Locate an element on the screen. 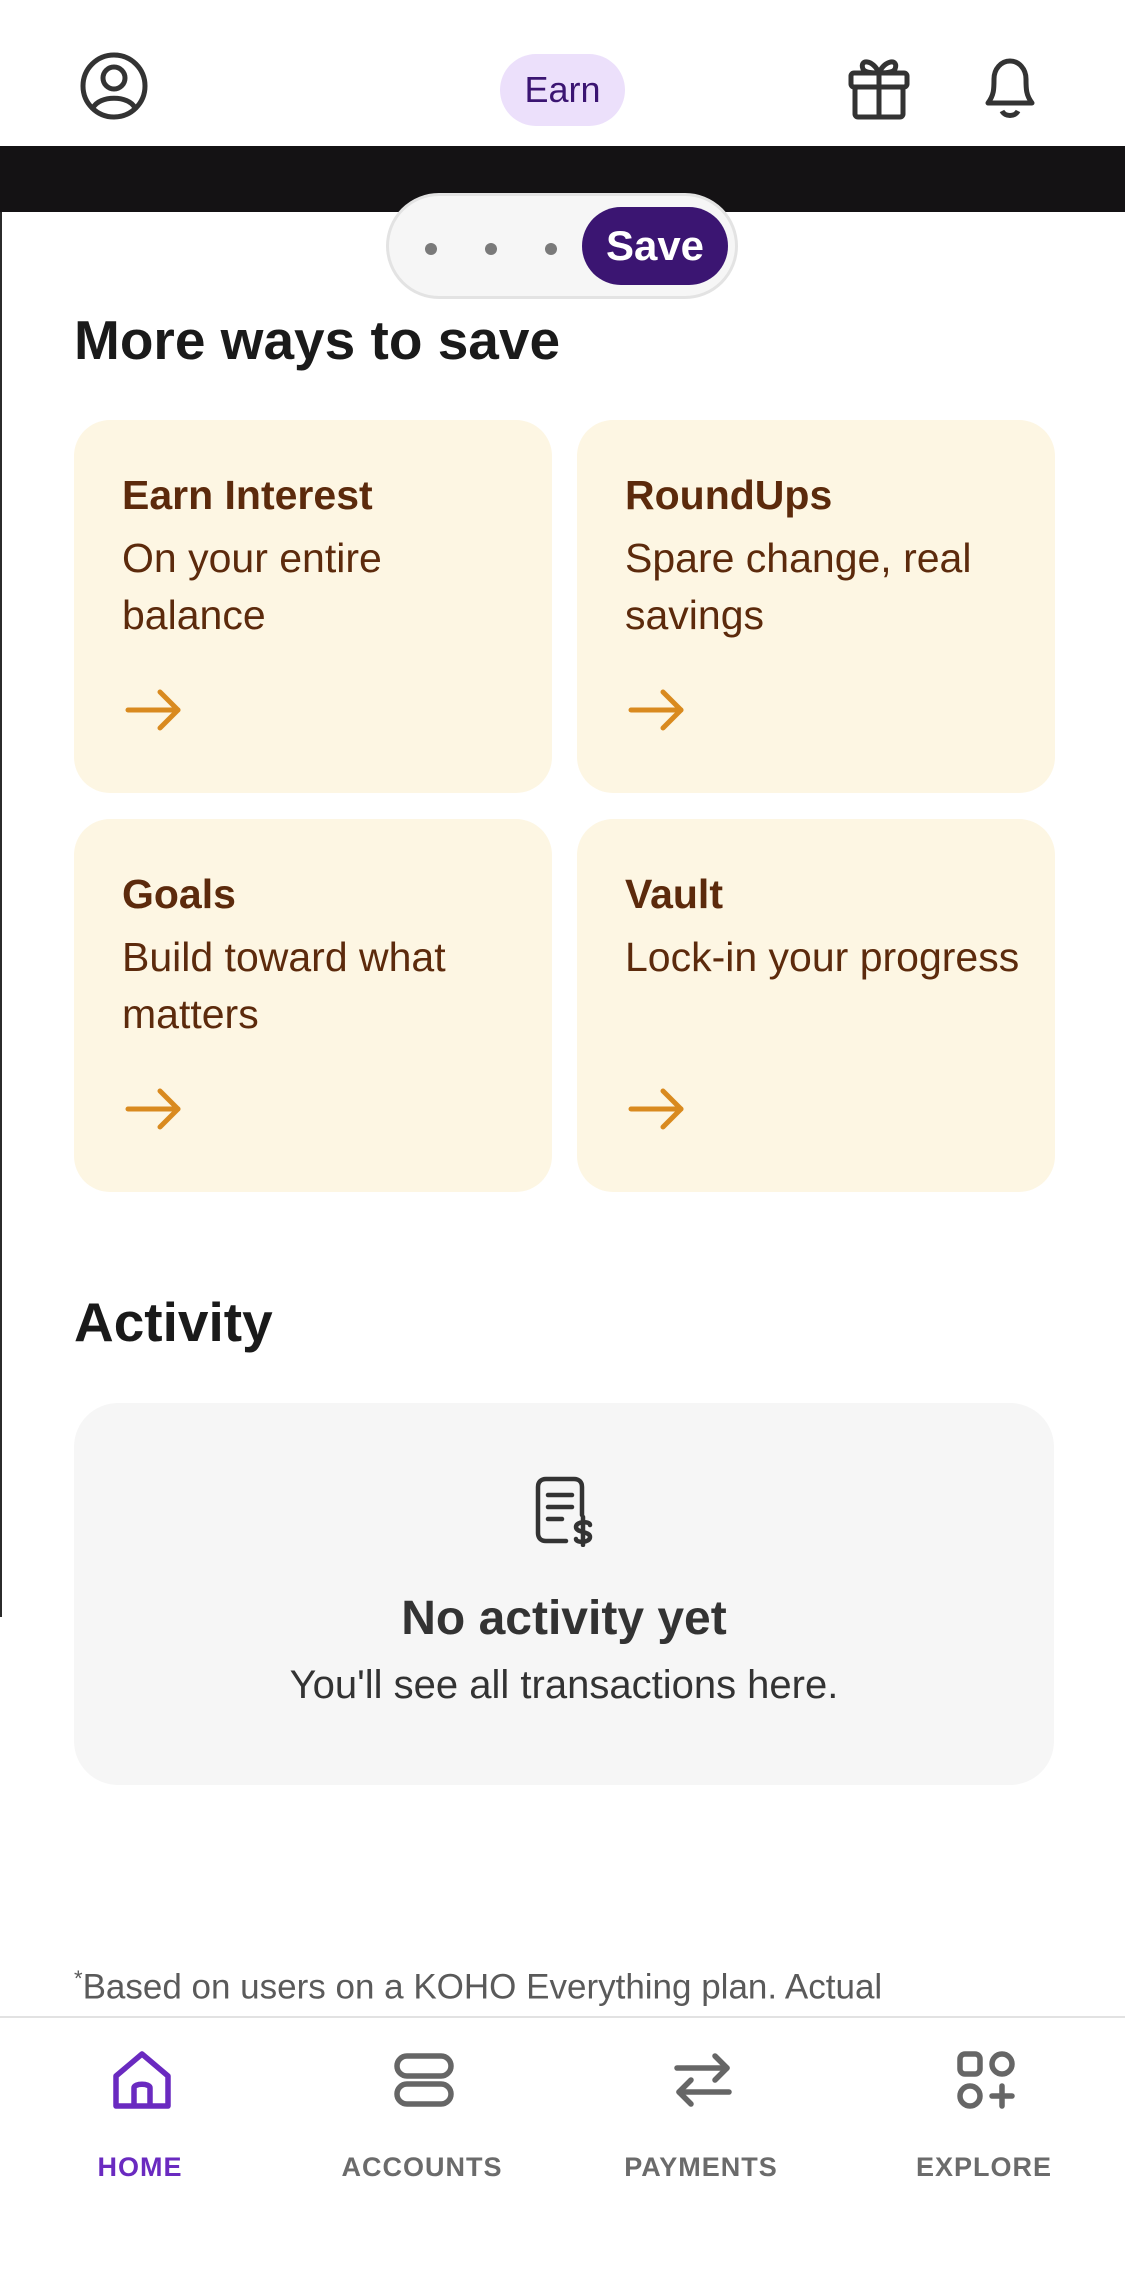  card-description: Build toward what matters is located at coordinates (284, 985).